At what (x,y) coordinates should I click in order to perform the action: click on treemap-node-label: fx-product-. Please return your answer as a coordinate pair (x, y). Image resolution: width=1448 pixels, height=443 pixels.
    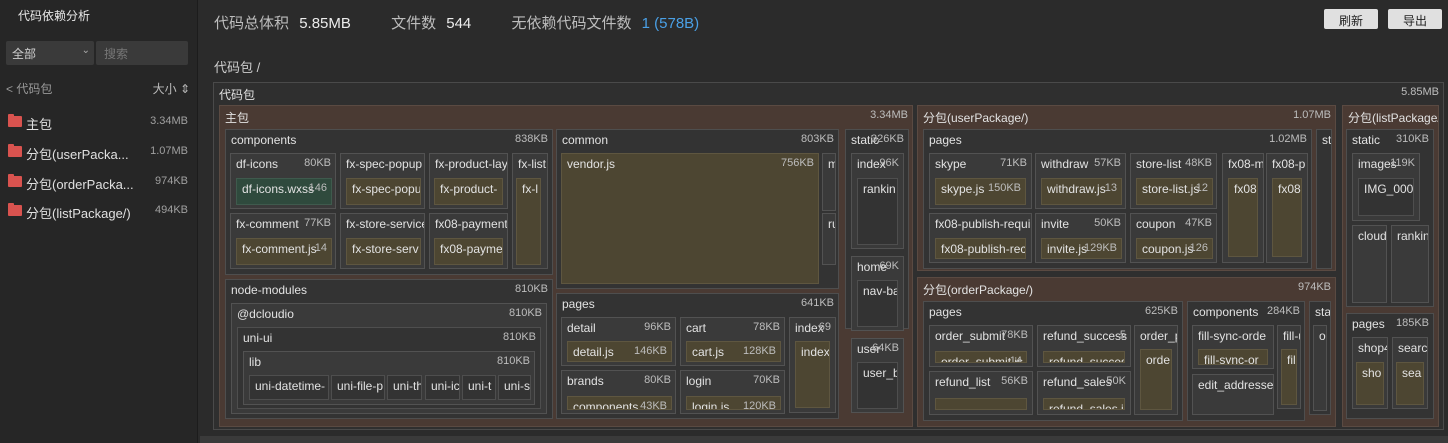
    Looking at the image, I should click on (469, 189).